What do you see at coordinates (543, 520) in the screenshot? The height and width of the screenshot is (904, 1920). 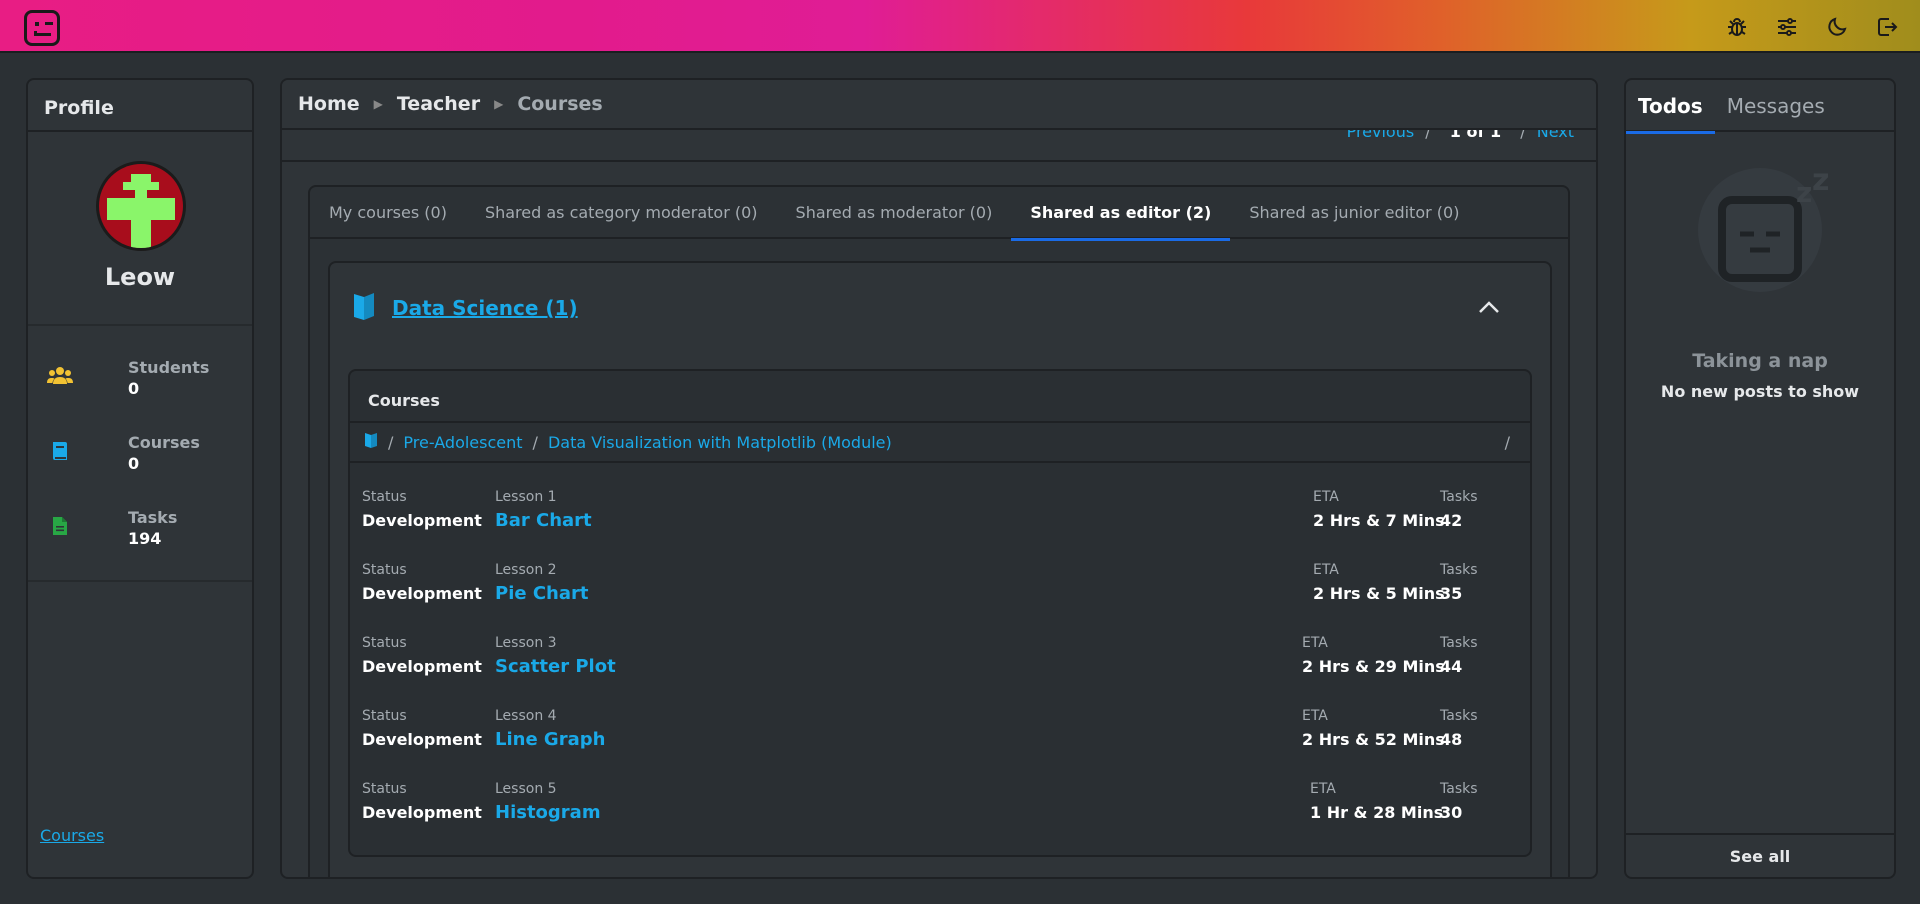 I see `lesson-link: Bar Chart` at bounding box center [543, 520].